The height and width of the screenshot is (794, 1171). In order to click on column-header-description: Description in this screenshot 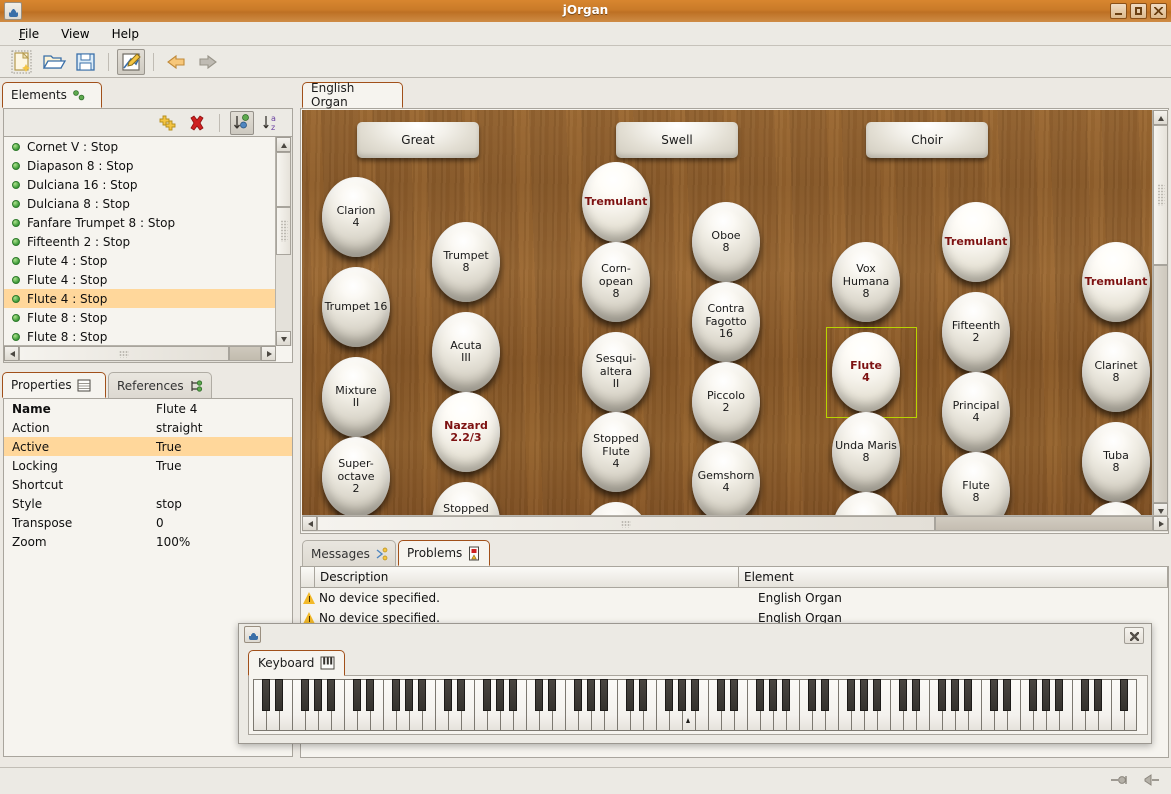, I will do `click(527, 577)`.